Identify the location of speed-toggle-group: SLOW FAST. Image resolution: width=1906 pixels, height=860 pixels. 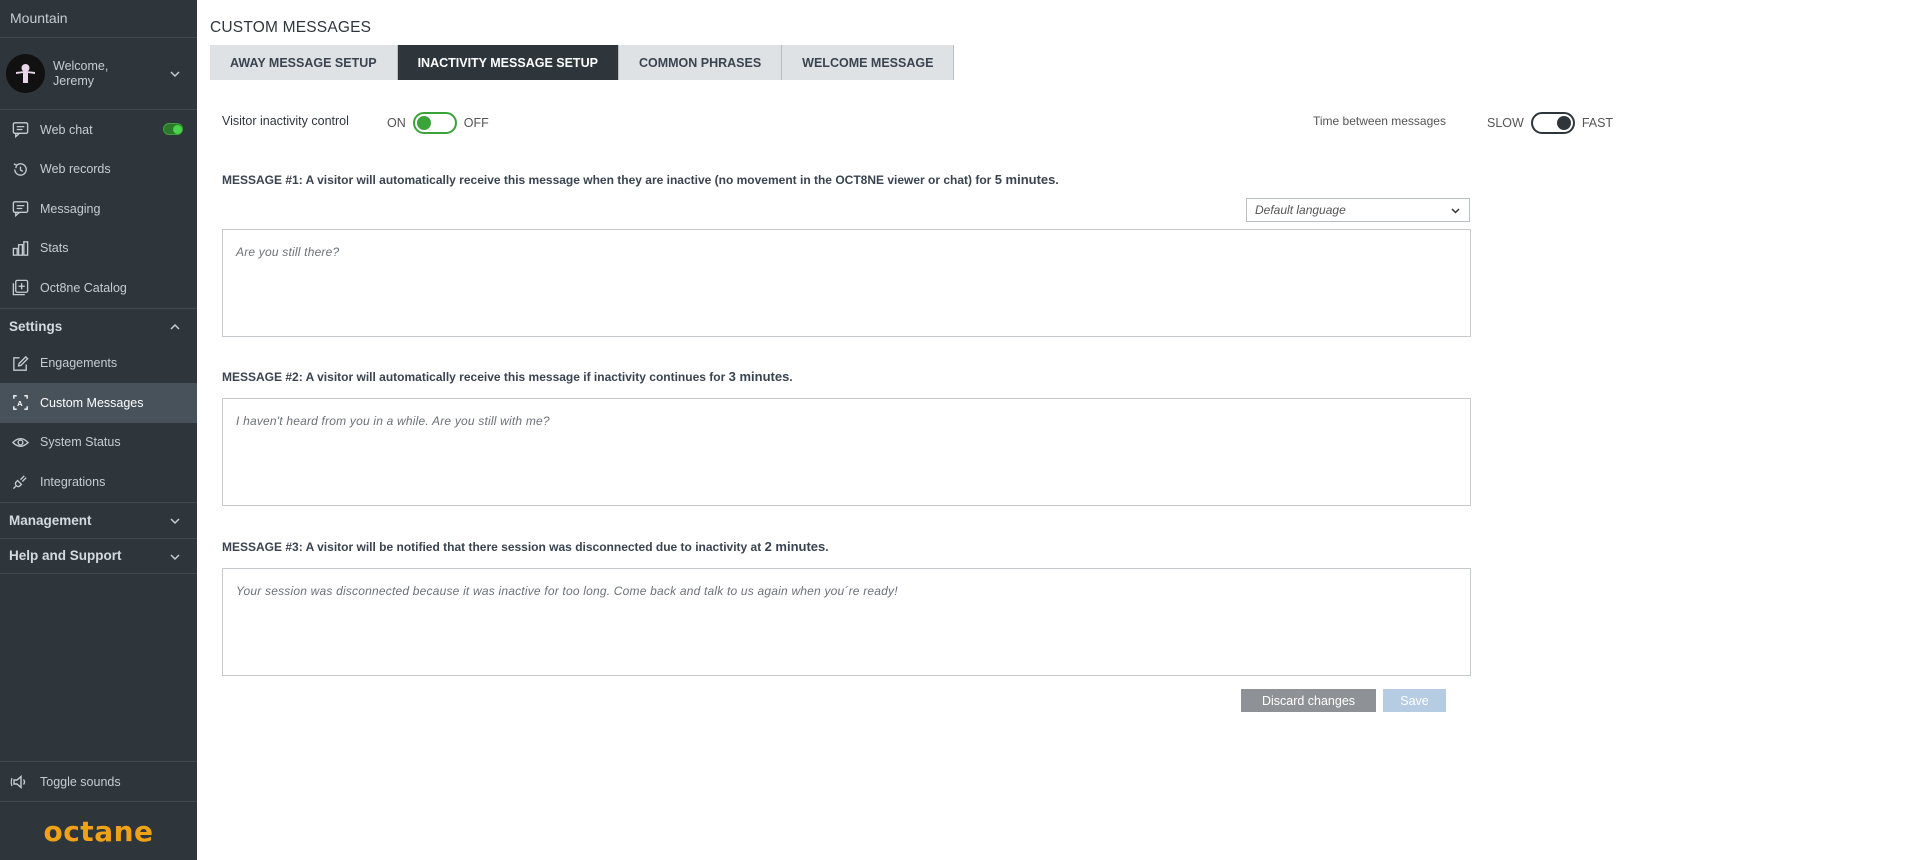
(1550, 123).